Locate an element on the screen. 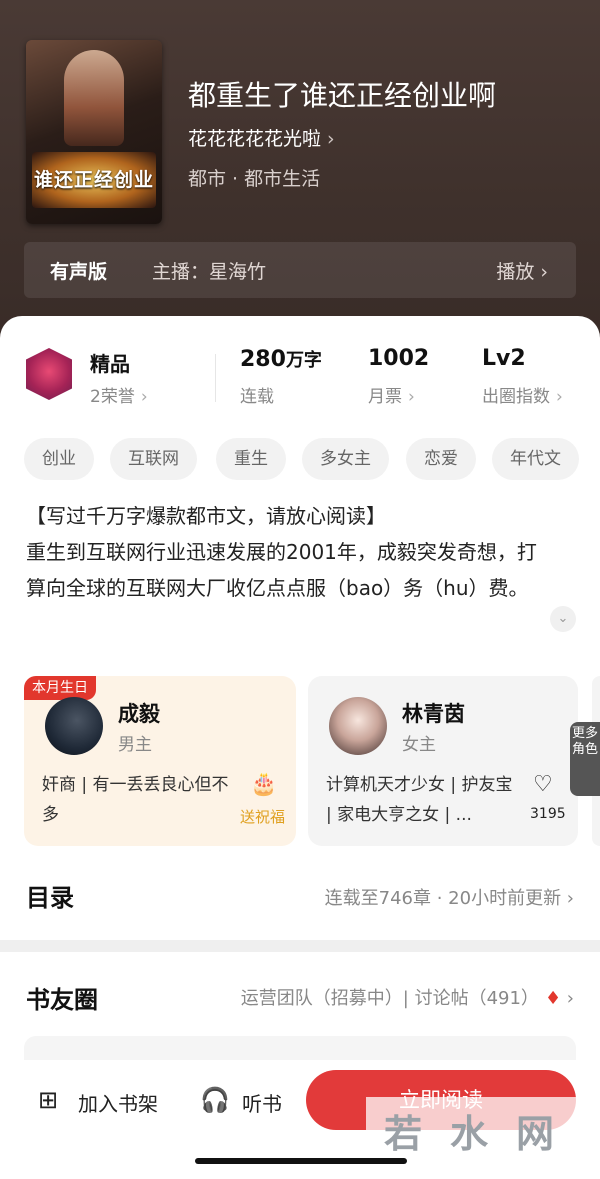 This screenshot has height=1179, width=600. chevron-right-icon: › is located at coordinates (331, 139).